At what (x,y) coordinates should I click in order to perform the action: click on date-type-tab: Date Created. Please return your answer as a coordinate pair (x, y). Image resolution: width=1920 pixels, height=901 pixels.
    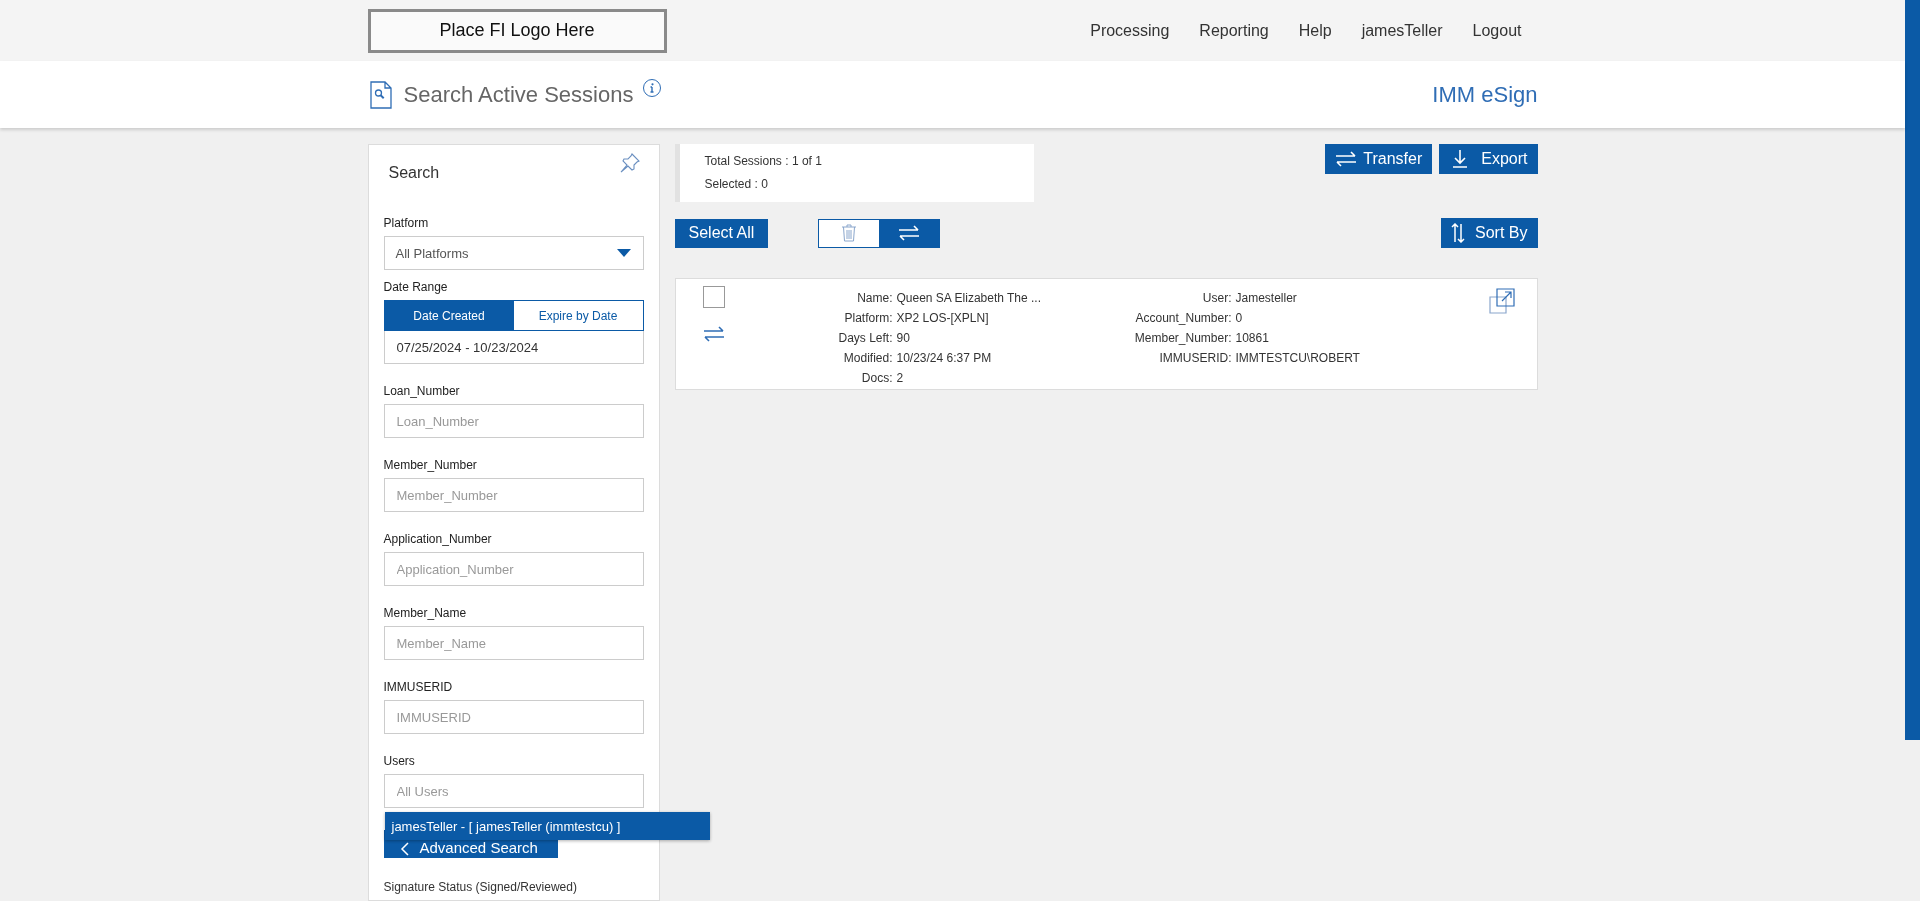
    Looking at the image, I should click on (449, 315).